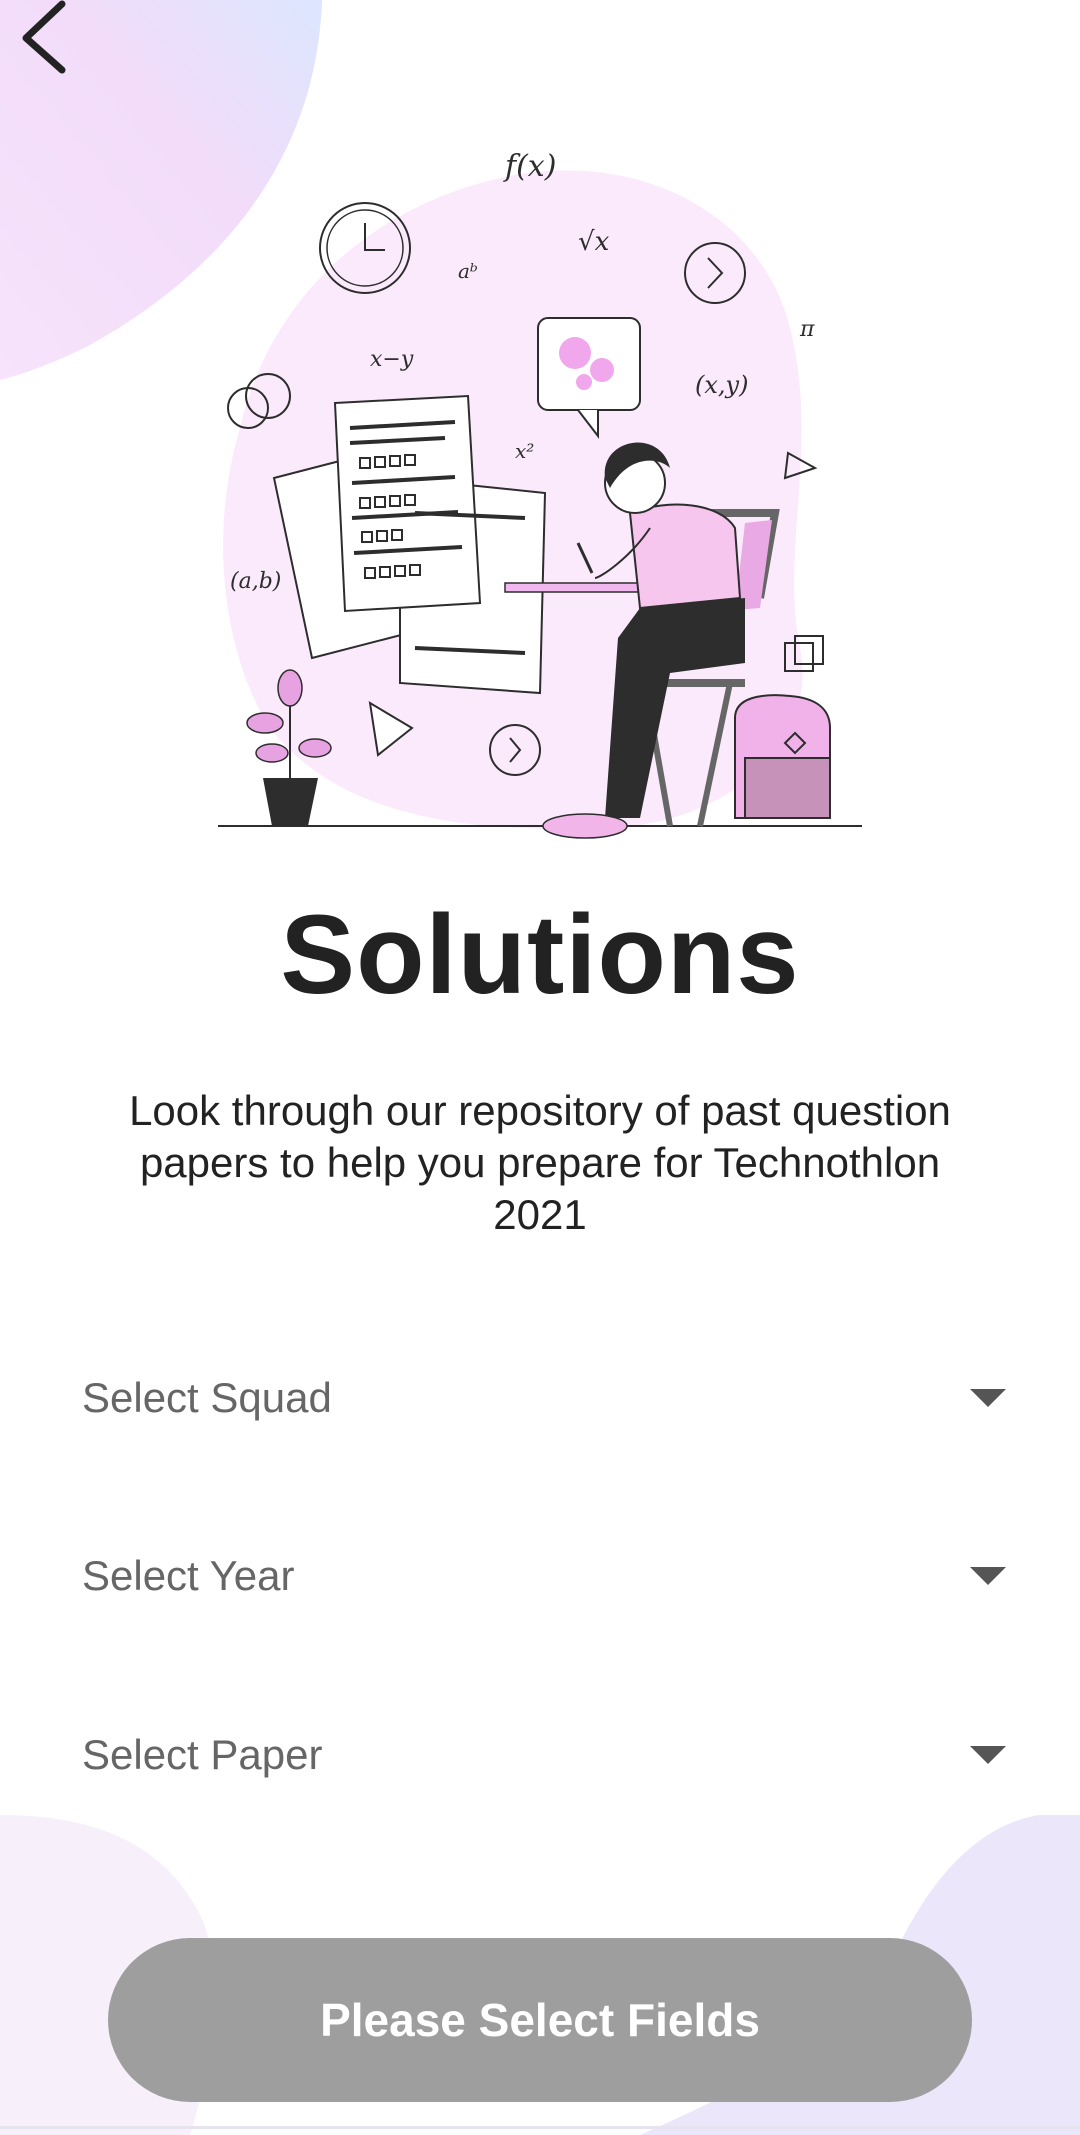 This screenshot has width=1080, height=2135. What do you see at coordinates (547, 1576) in the screenshot?
I see `year-dropdown: Select Year` at bounding box center [547, 1576].